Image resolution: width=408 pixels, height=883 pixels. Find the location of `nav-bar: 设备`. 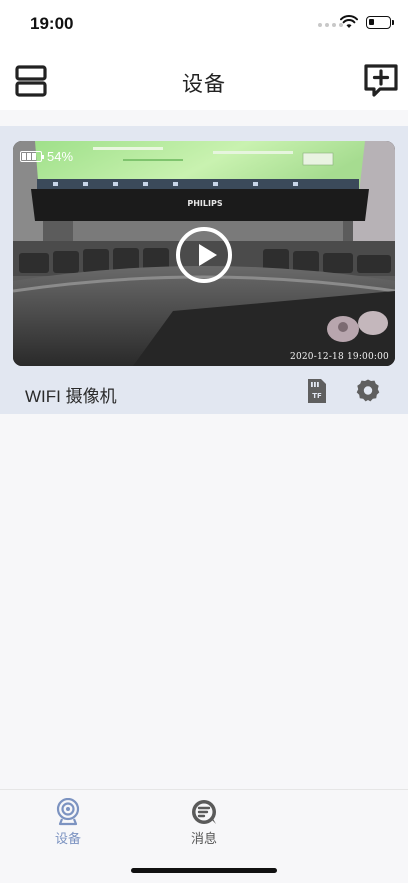

nav-bar: 设备 is located at coordinates (204, 80).